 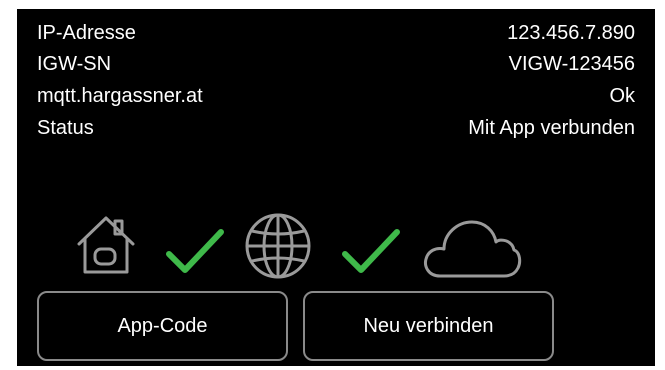 What do you see at coordinates (86, 33) in the screenshot?
I see `ip-address-label: IP-Adresse` at bounding box center [86, 33].